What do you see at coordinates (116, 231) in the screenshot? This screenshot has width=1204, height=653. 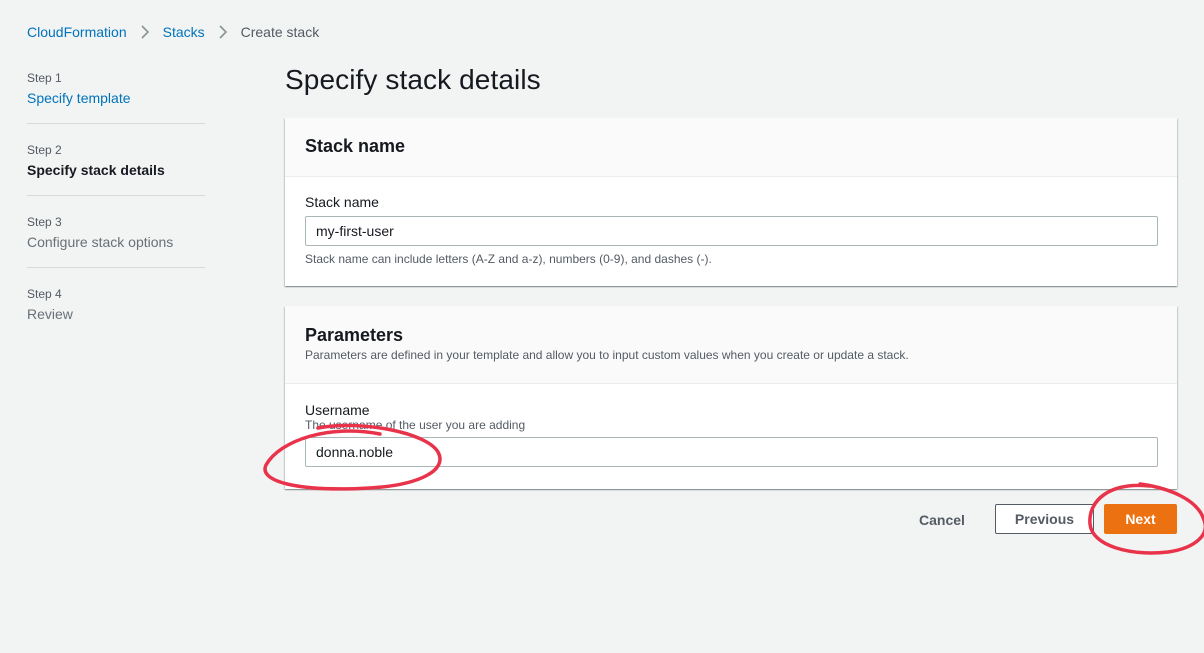 I see `step-3: Step 3 Configure stack options` at bounding box center [116, 231].